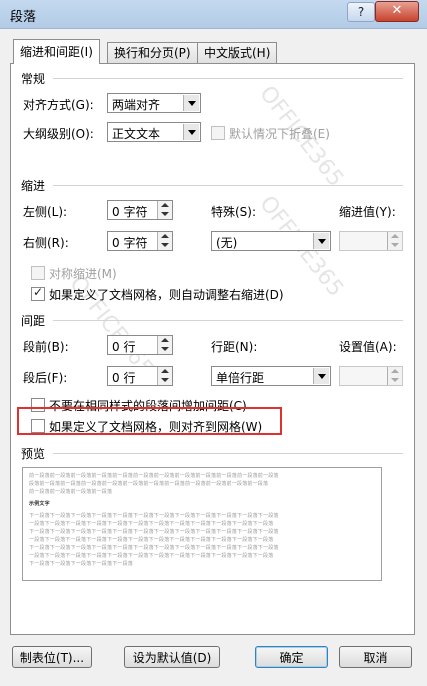  Describe the element at coordinates (140, 345) in the screenshot. I see `space-before-spinner: 0 行` at that location.